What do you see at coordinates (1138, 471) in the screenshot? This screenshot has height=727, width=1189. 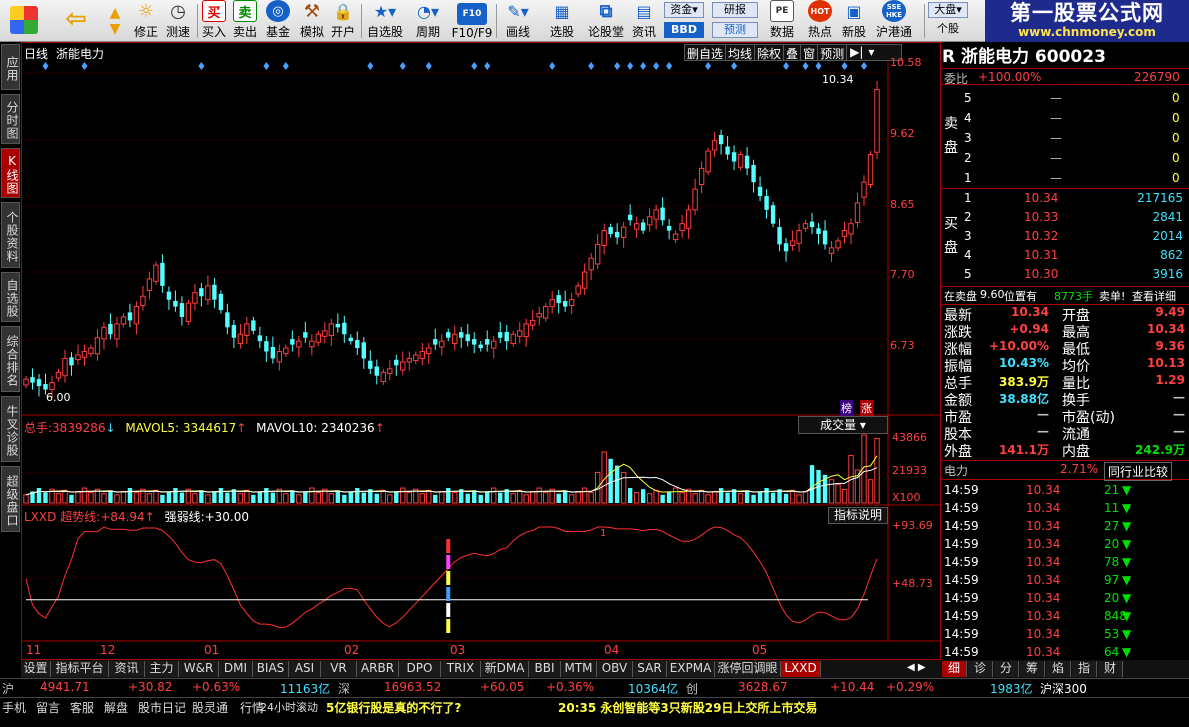 I see `industry-compare-button: 同行业比较` at bounding box center [1138, 471].